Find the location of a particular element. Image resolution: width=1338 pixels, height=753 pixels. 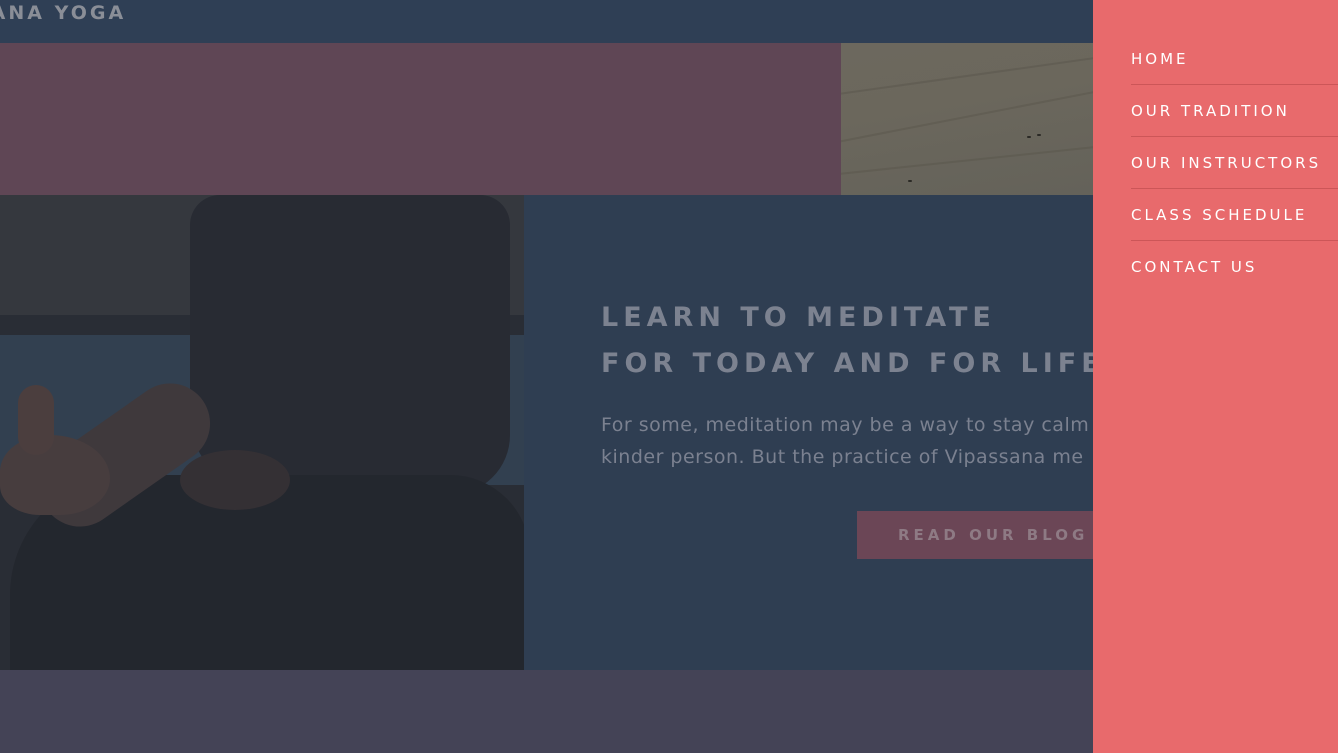

nav-item-contact-us: CONTACT US is located at coordinates (1234, 266).